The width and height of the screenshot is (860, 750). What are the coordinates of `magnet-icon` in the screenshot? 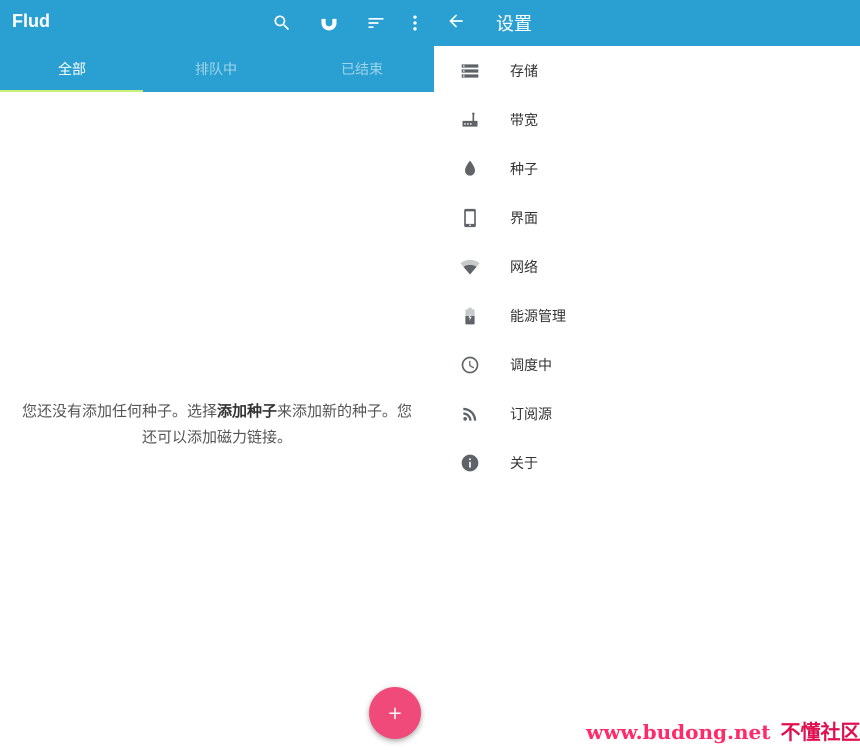 It's located at (329, 23).